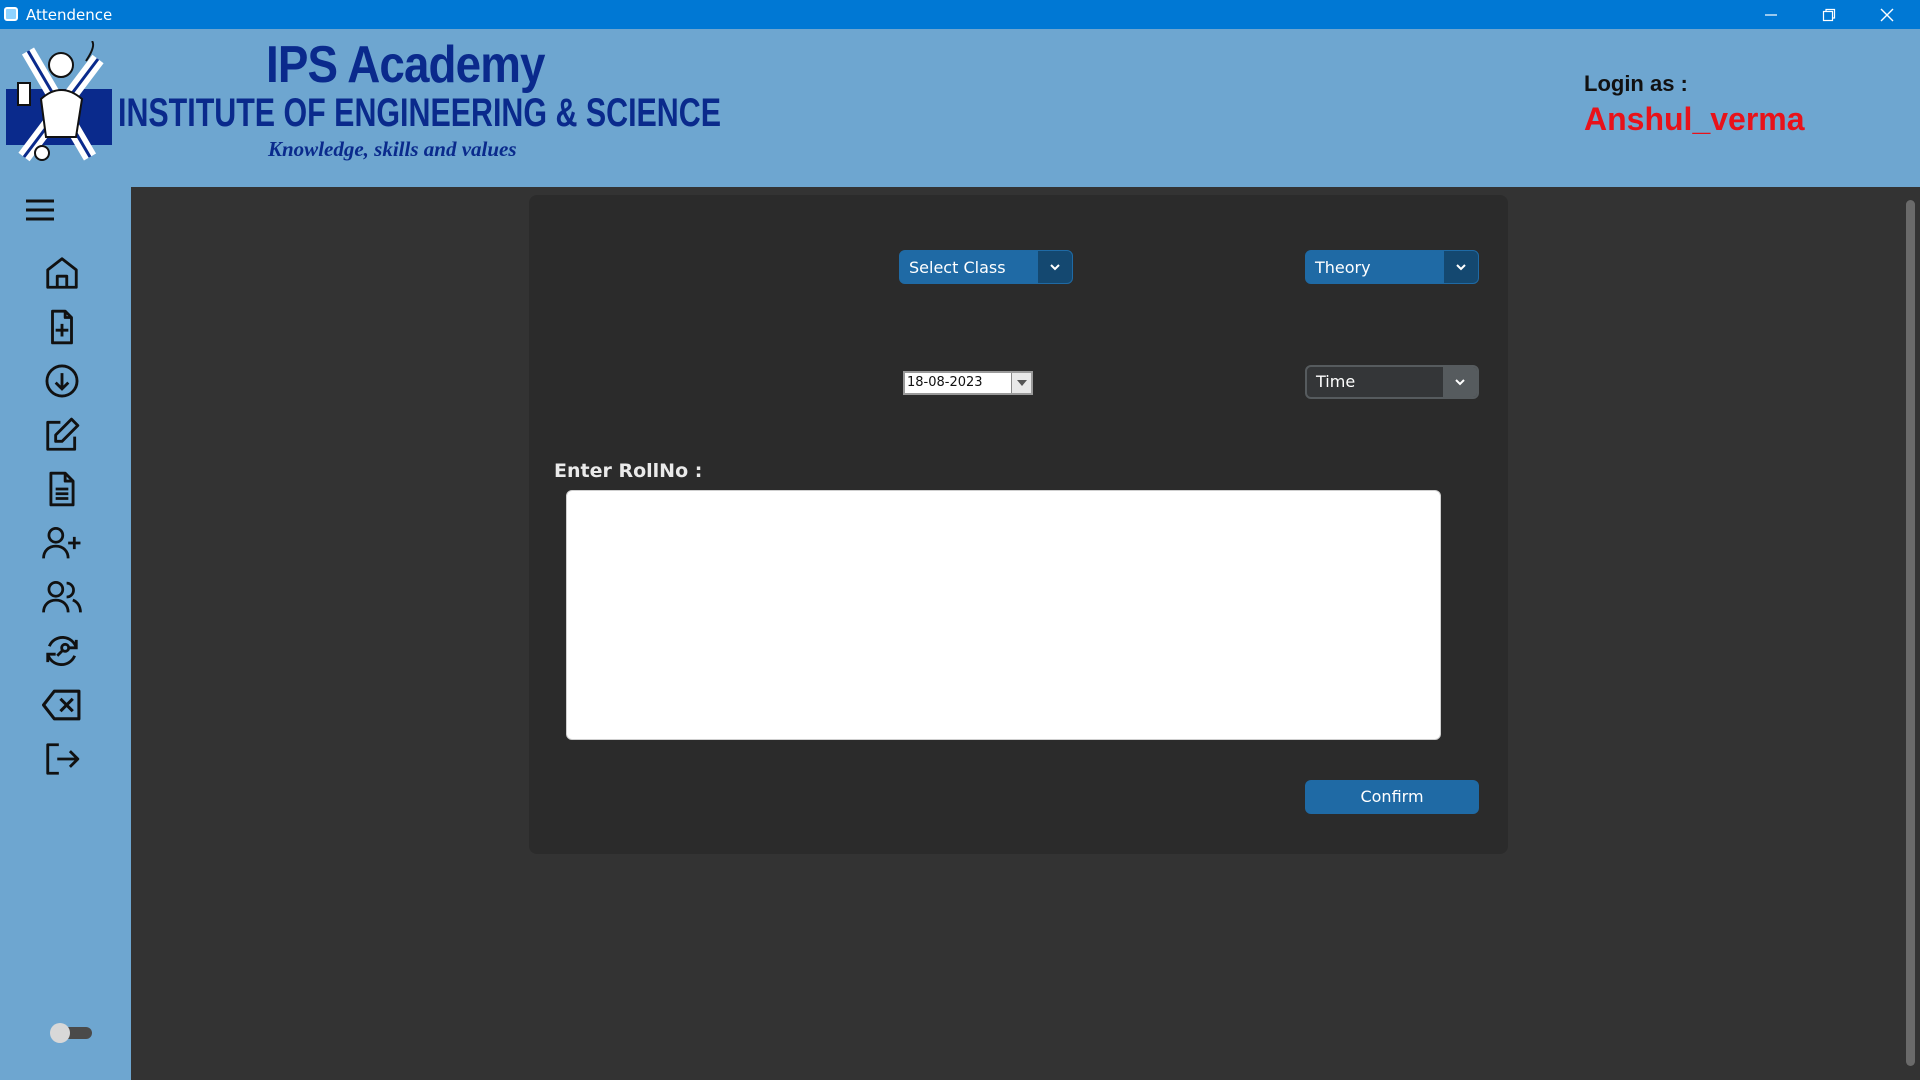  Describe the element at coordinates (628, 471) in the screenshot. I see `rollno-label: Enter RollNo :` at that location.